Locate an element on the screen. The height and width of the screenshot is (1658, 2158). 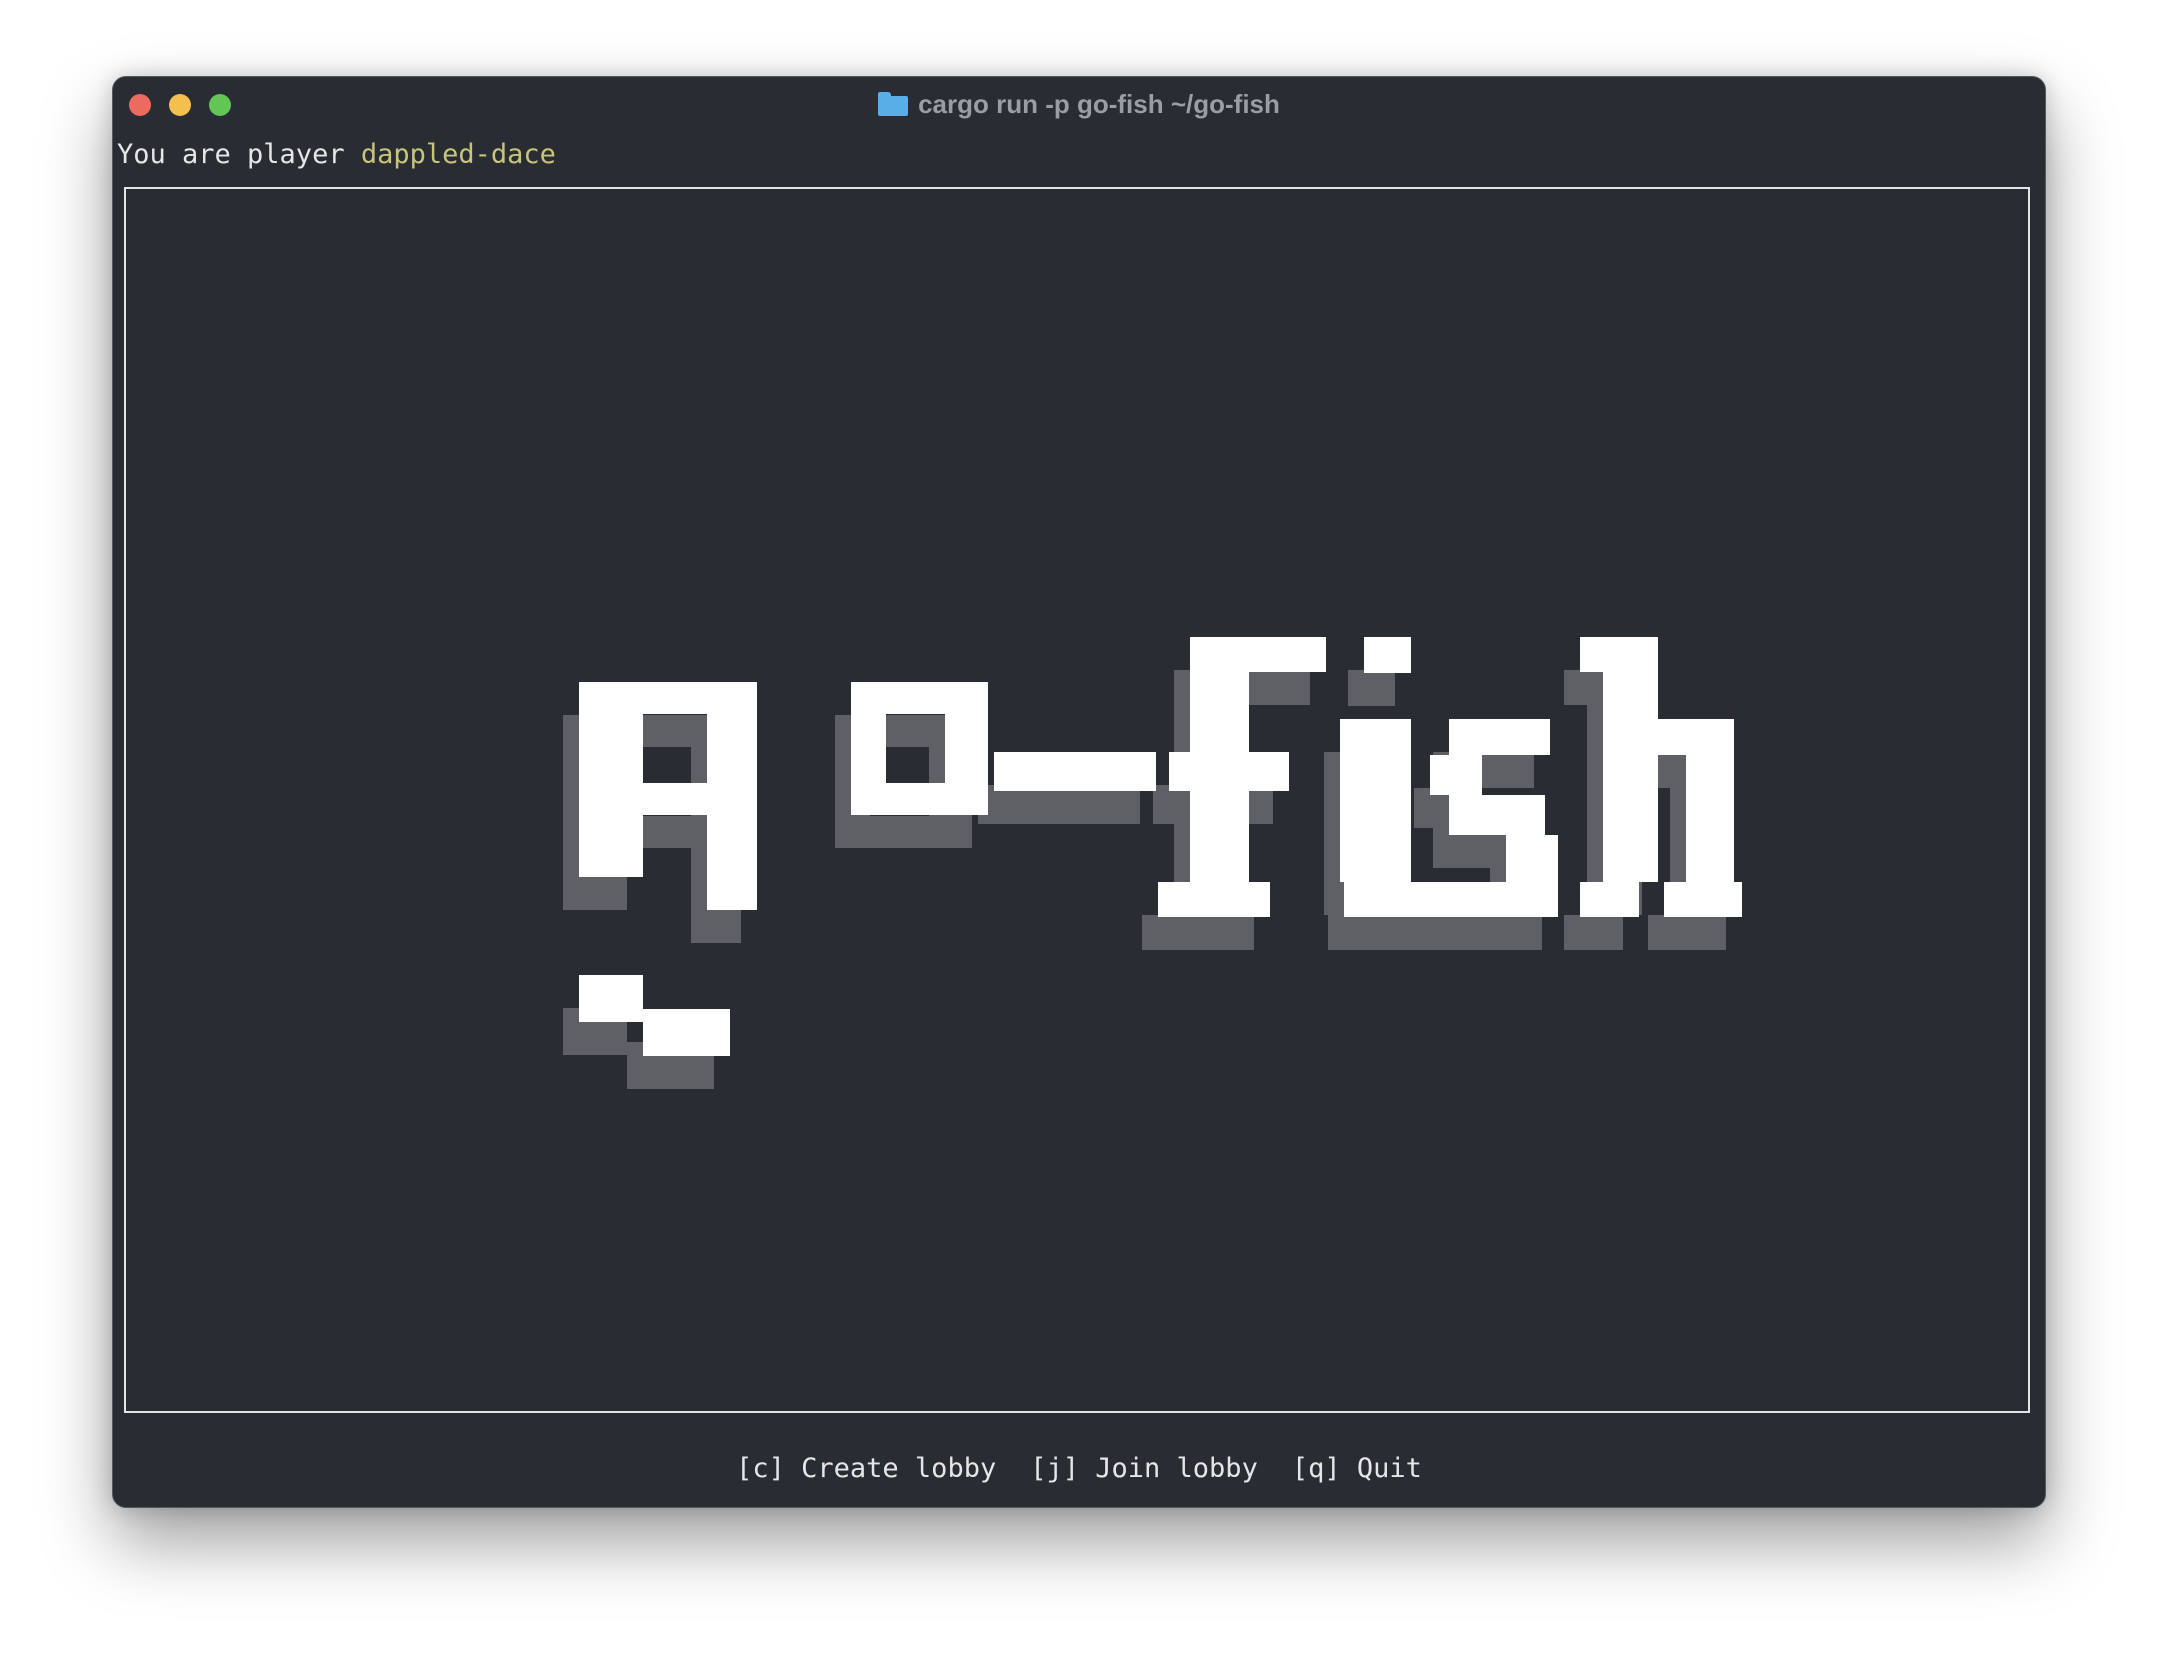
create-lobby-label: Create lobby is located at coordinates (899, 1468).